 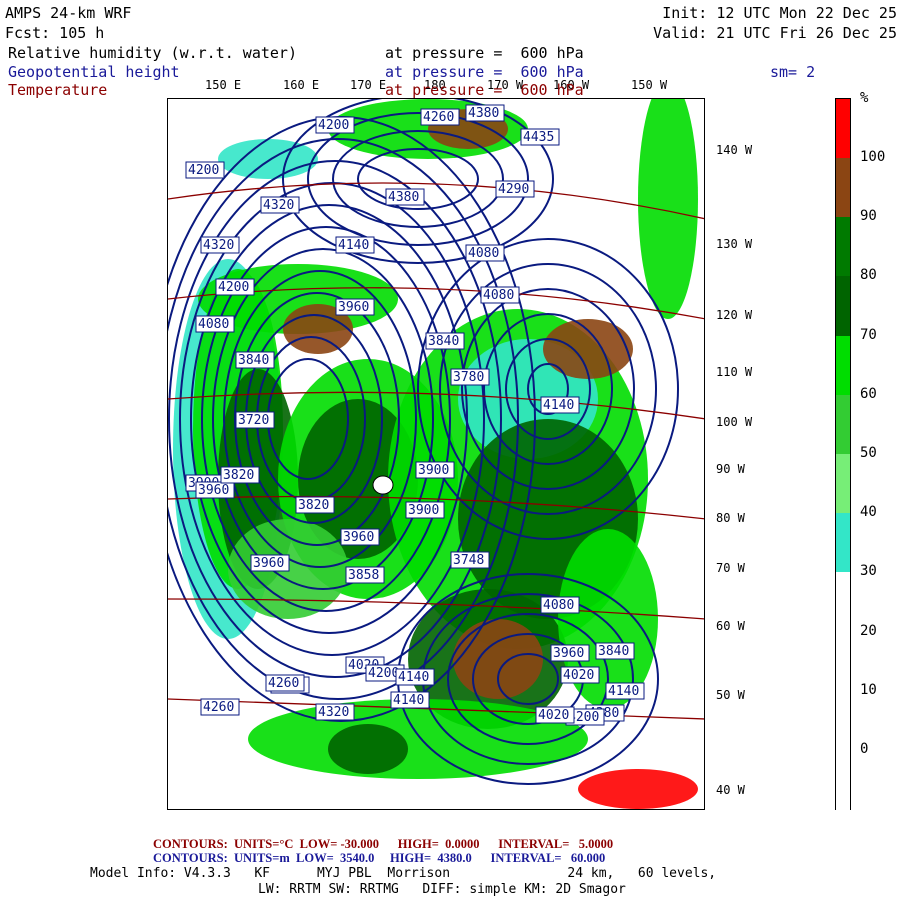 What do you see at coordinates (873, 157) in the screenshot?
I see `colorbar-label: 100` at bounding box center [873, 157].